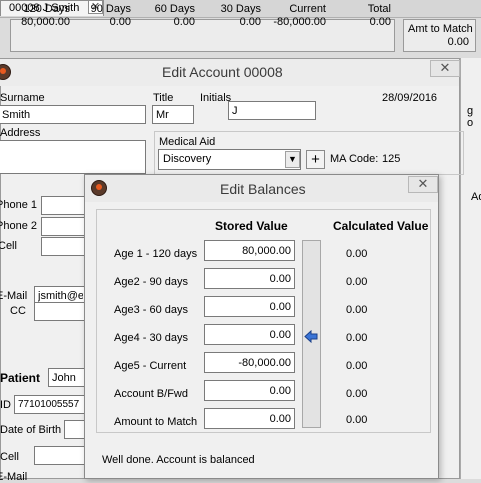 Image resolution: width=481 pixels, height=483 pixels. I want to click on age1-label: Age 1 - 120 days, so click(156, 254).